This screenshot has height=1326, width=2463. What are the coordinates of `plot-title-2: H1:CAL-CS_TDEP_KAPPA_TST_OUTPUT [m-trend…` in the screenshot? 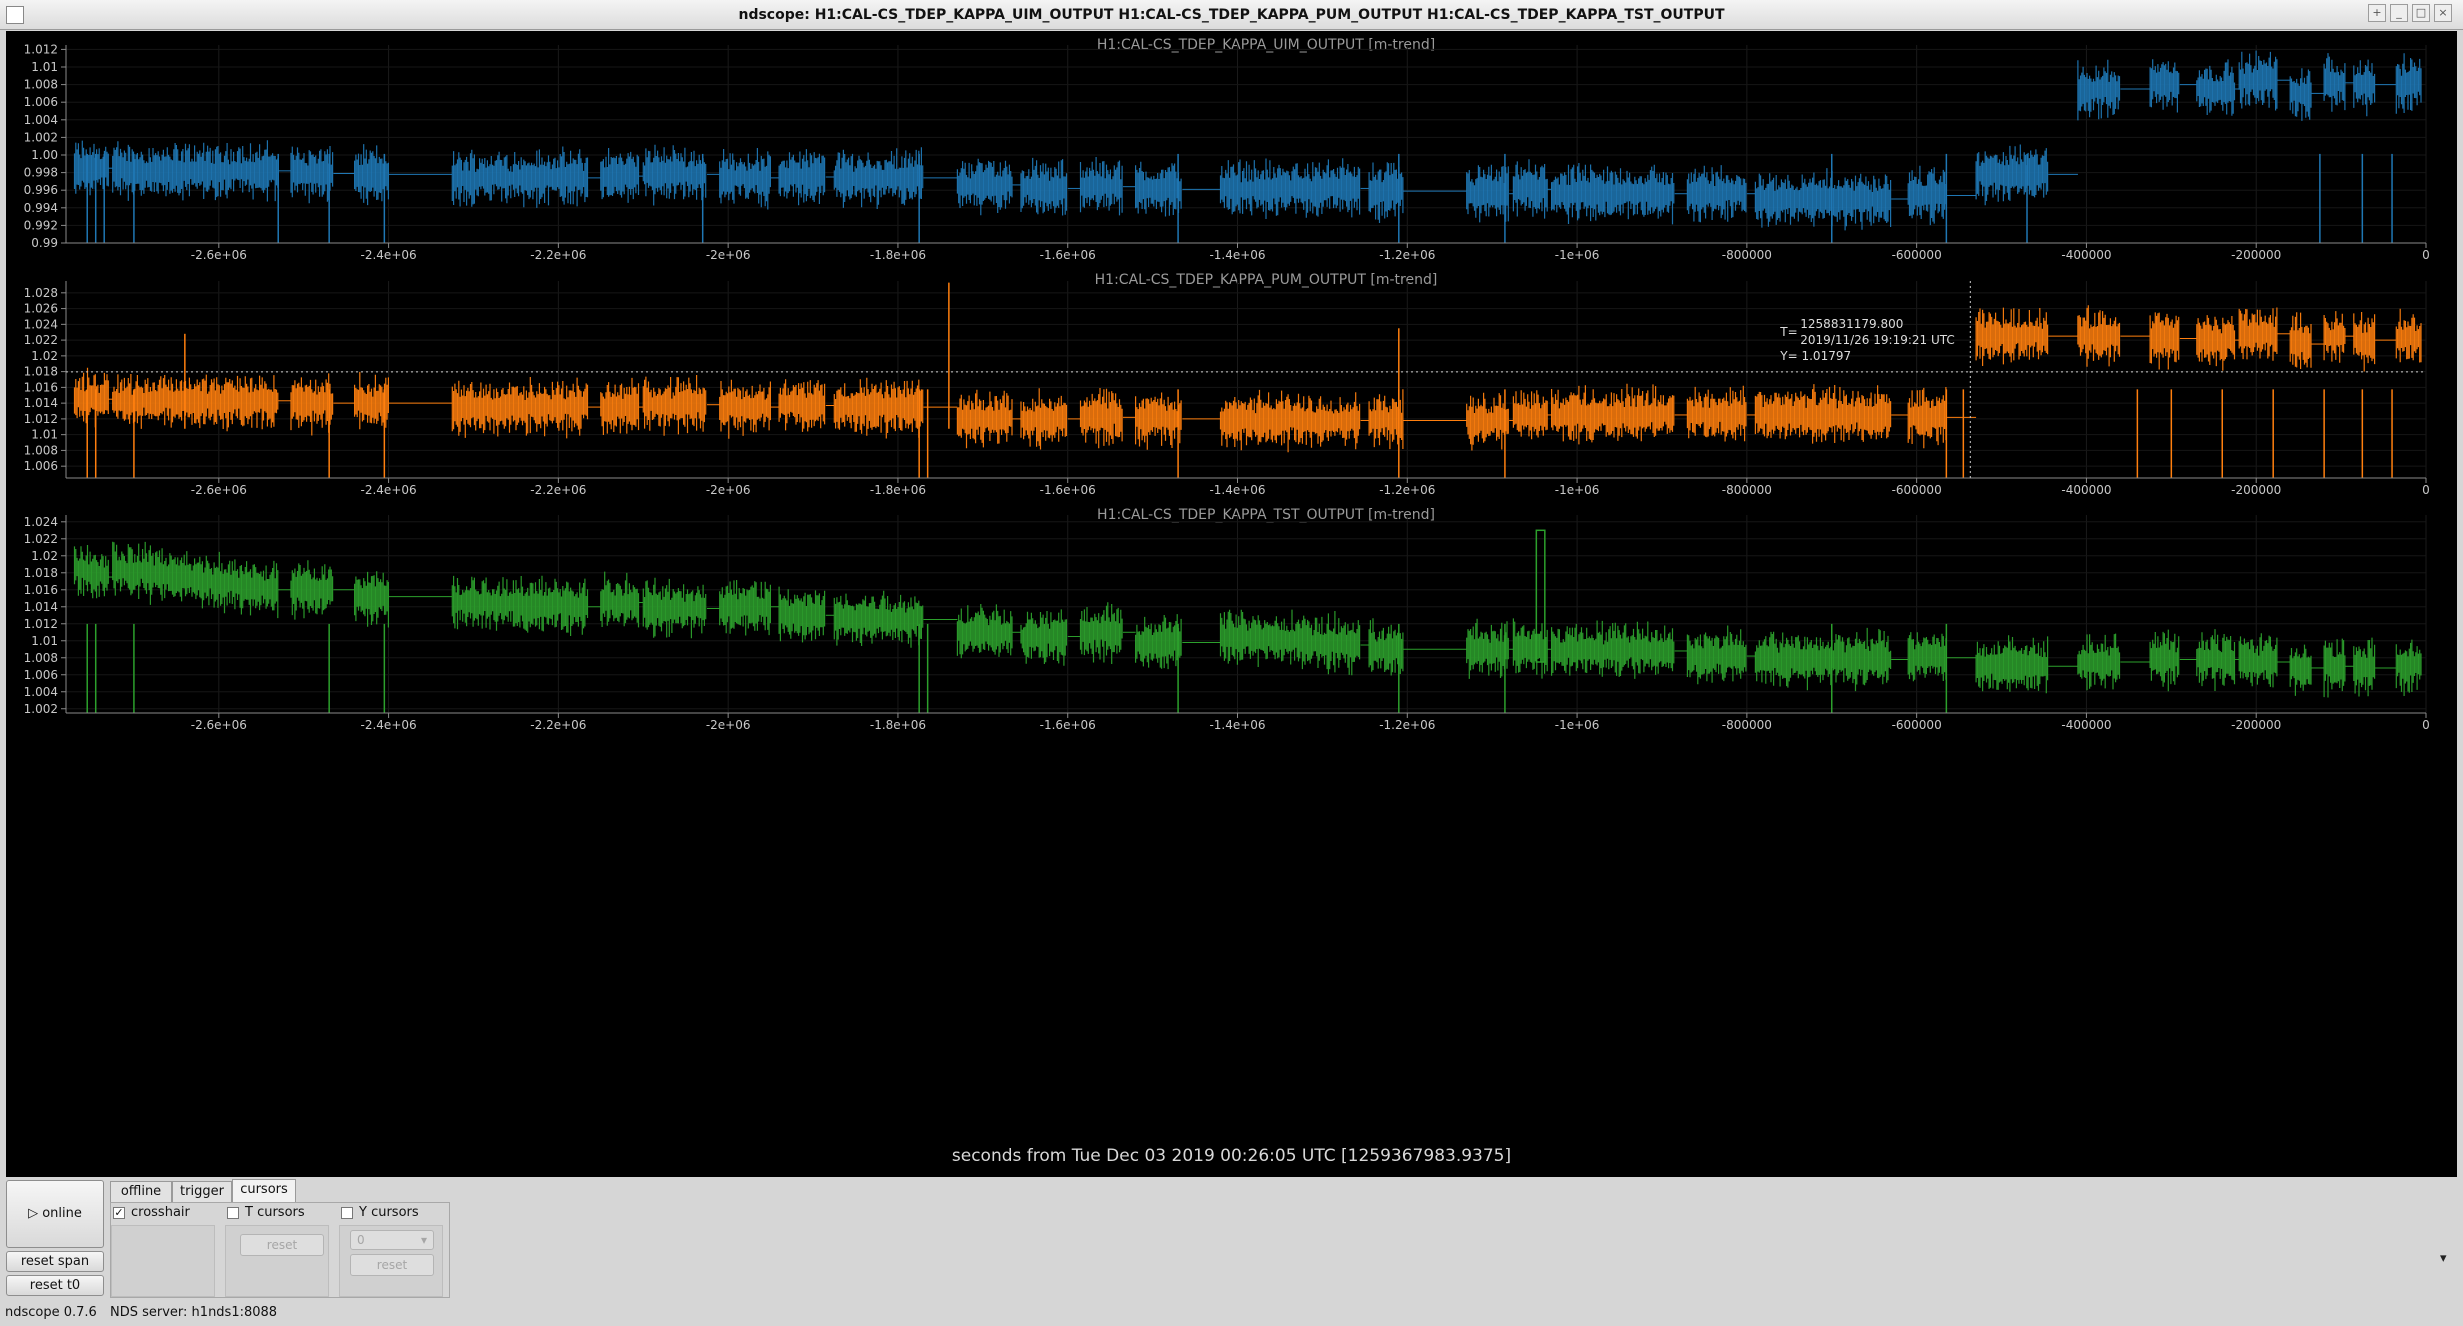 It's located at (1266, 515).